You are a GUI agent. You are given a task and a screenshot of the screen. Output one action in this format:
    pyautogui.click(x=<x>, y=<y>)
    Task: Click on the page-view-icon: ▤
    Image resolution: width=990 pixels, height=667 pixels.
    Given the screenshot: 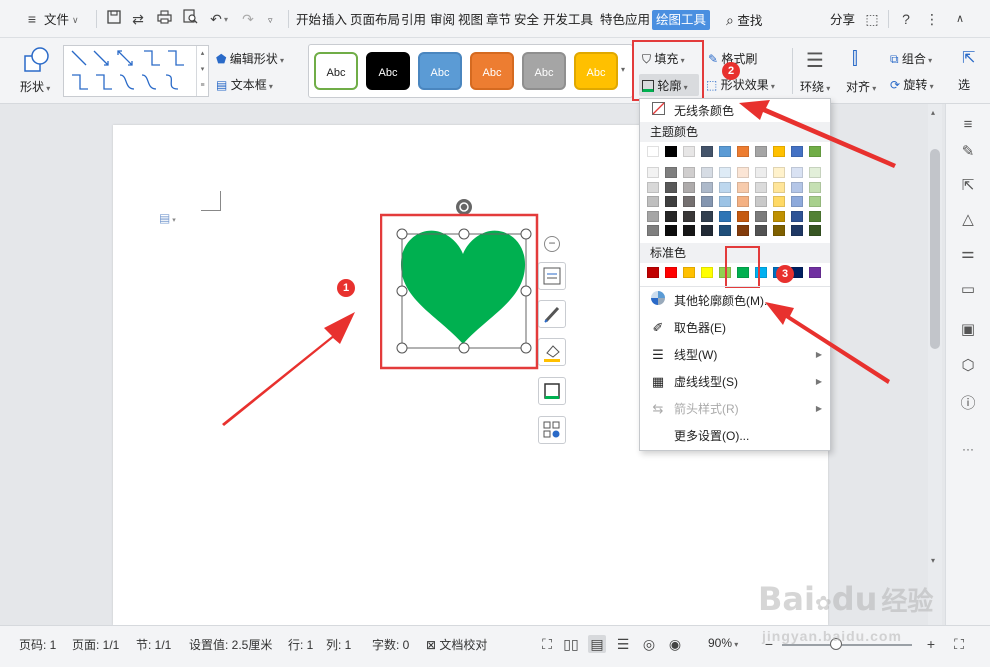 What is the action you would take?
    pyautogui.click(x=597, y=644)
    